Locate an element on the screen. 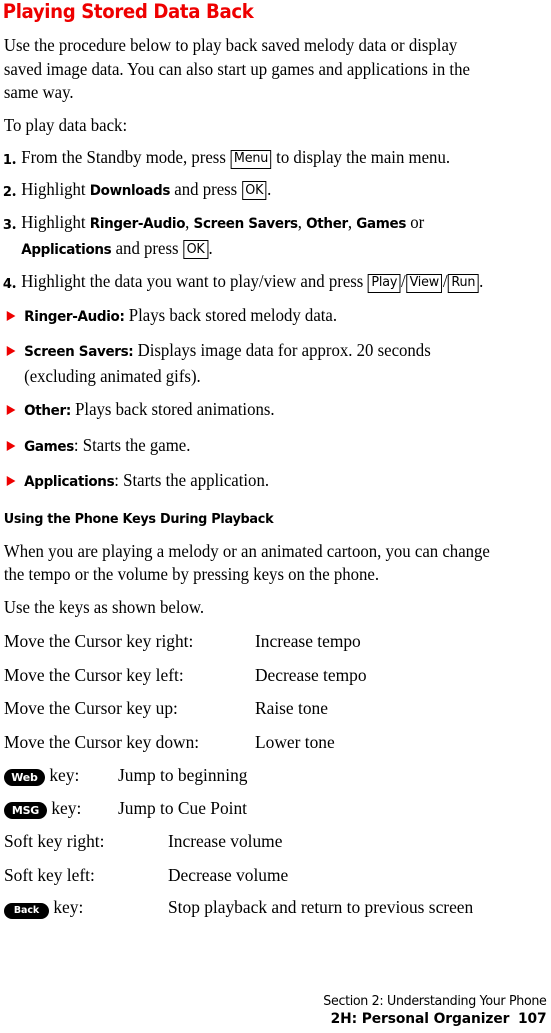 The image size is (551, 1033). web-key-badge: Web is located at coordinates (24, 777).